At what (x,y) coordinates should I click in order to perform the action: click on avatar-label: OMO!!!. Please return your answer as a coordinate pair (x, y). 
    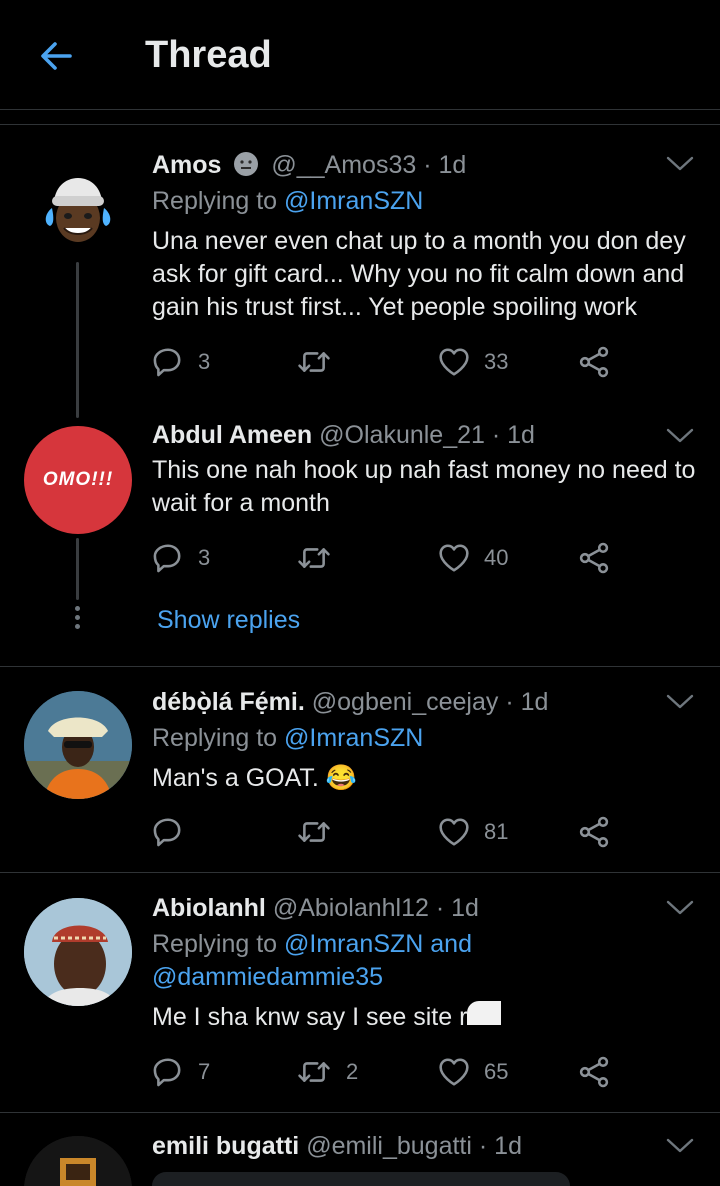
    Looking at the image, I should click on (78, 479).